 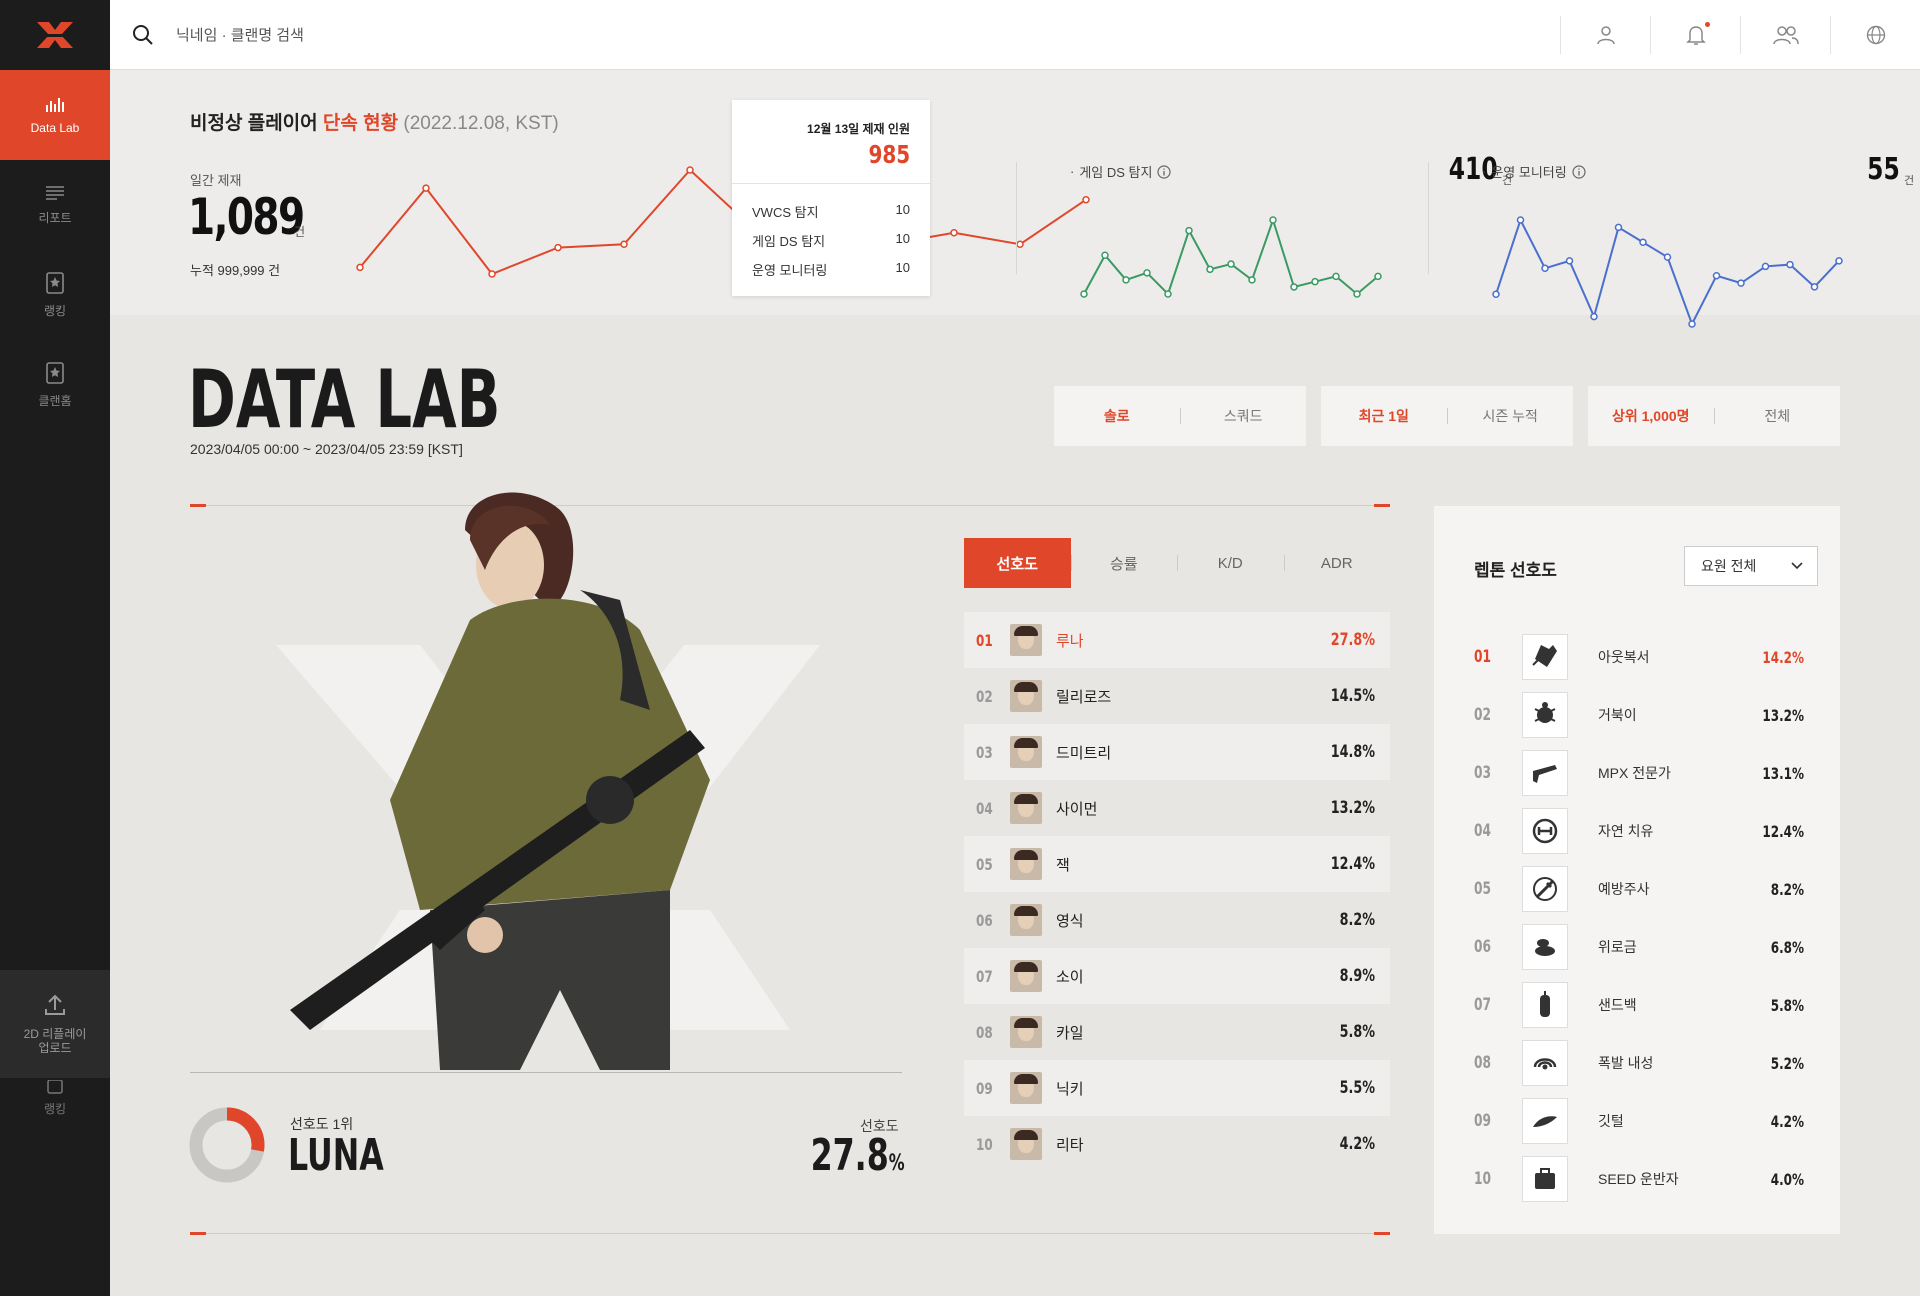 I want to click on filter-all-button: 전체, so click(x=1778, y=416).